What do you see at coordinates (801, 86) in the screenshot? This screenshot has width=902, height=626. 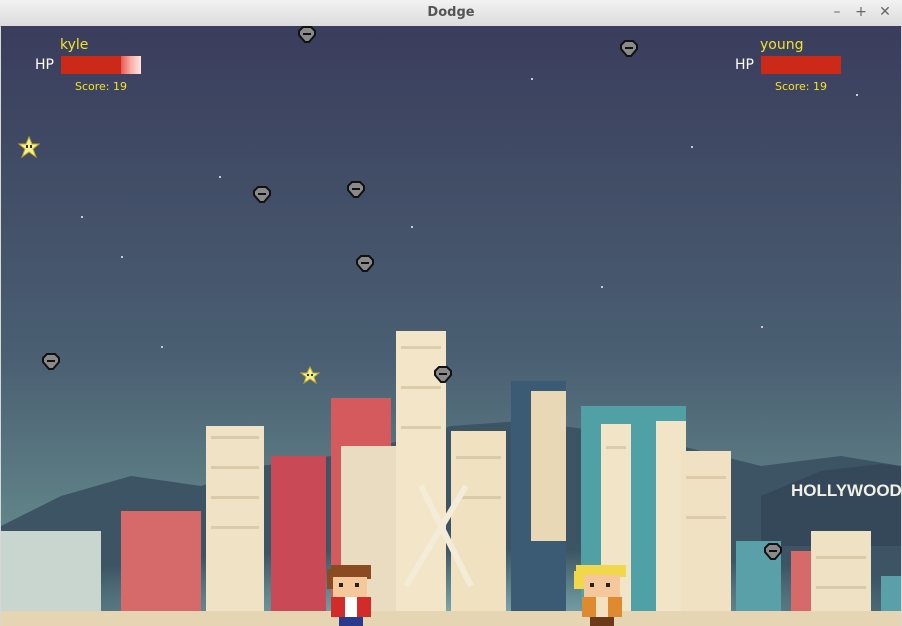 I see `player2-score: Score: 19` at bounding box center [801, 86].